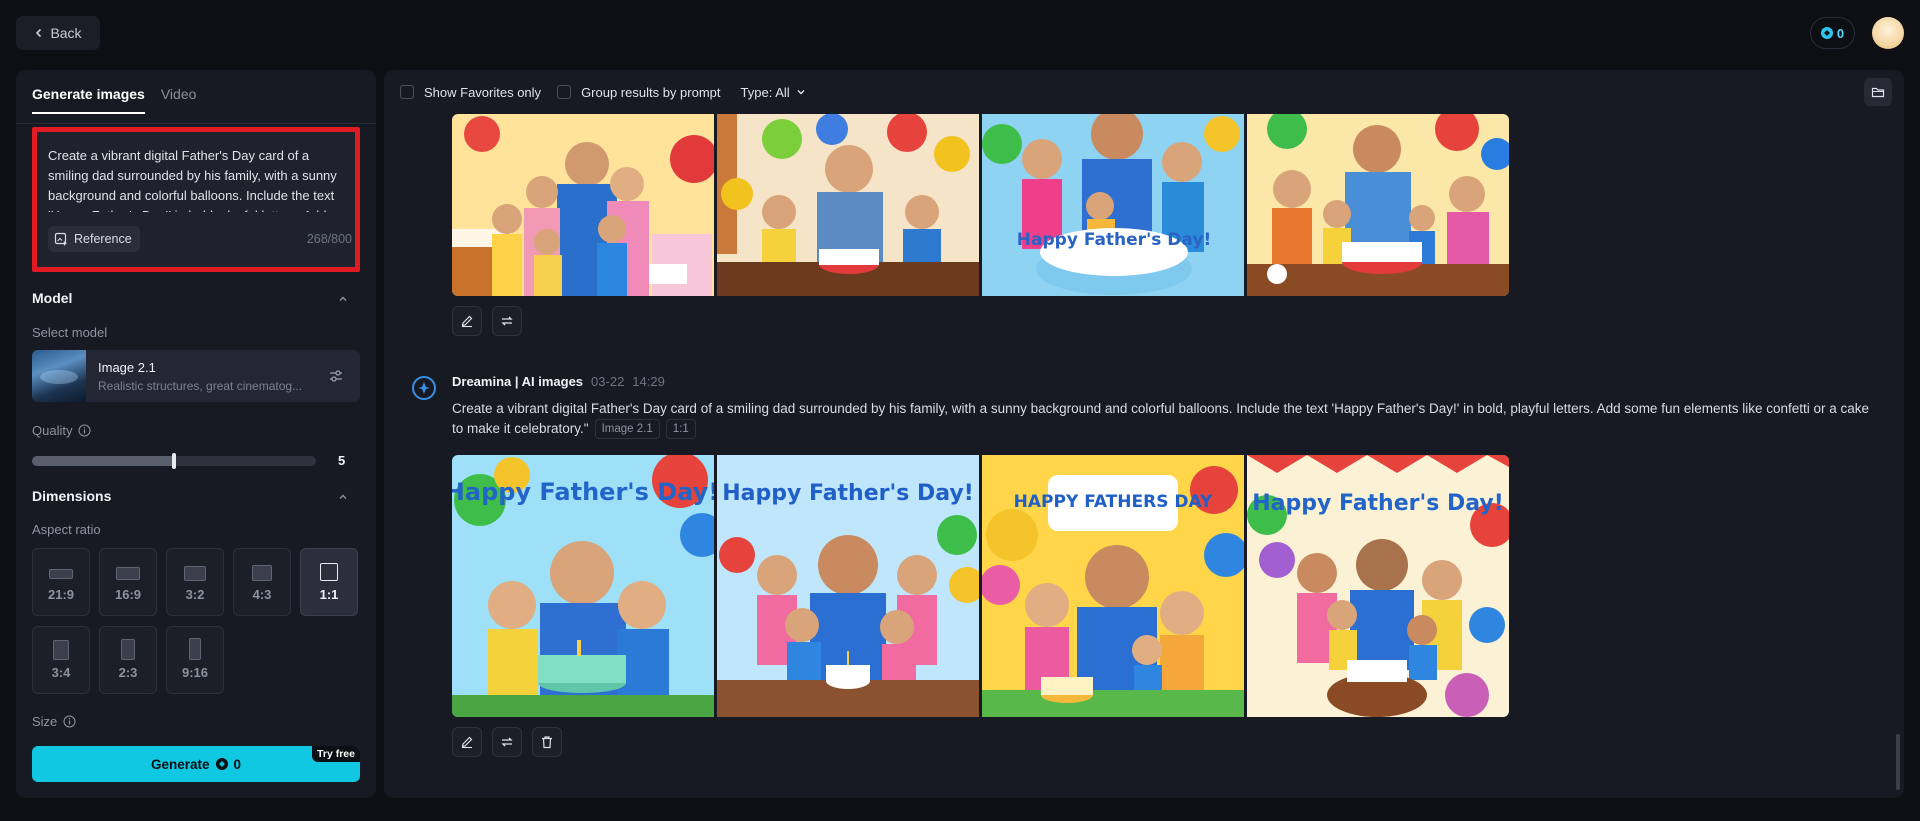 The height and width of the screenshot is (821, 1920). Describe the element at coordinates (52, 298) in the screenshot. I see `model-section-title: Model` at that location.